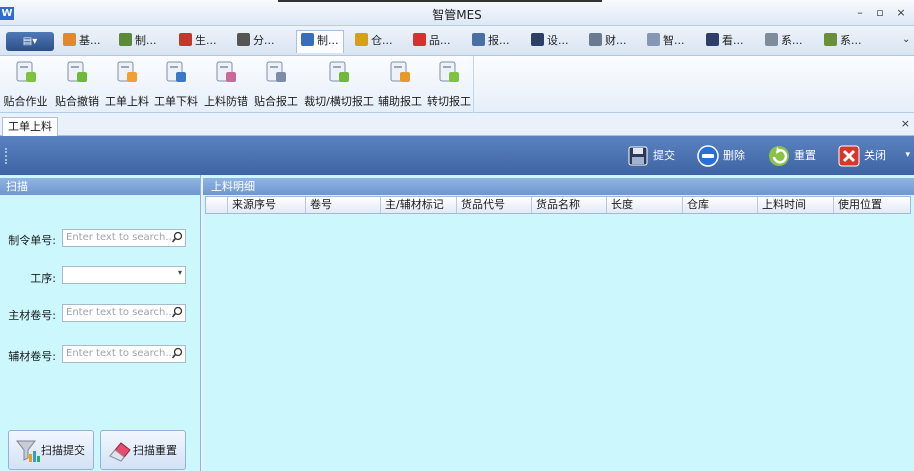 The width and height of the screenshot is (914, 471). I want to click on ribbon-group-production: 贴合作业 贴合撤销 工单上料 工单下料 上料防错 贴合报工 裁切/横切报工 辅助报工 转切报工, so click(237, 84).